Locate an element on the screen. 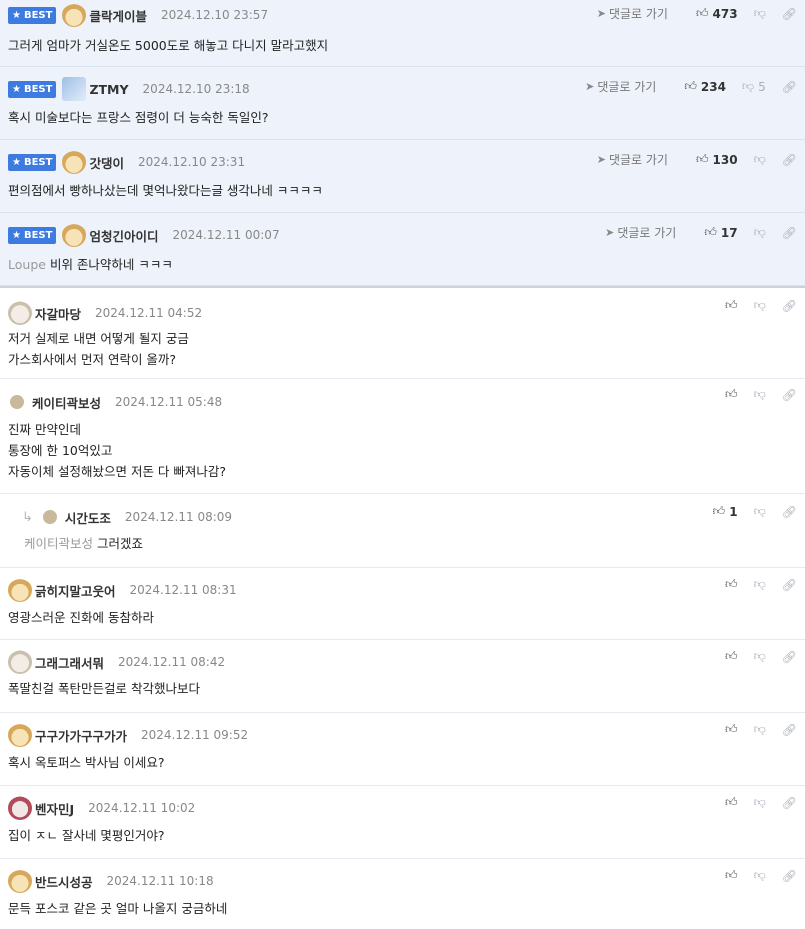  like-button: 👍︎ 1 is located at coordinates (725, 511).